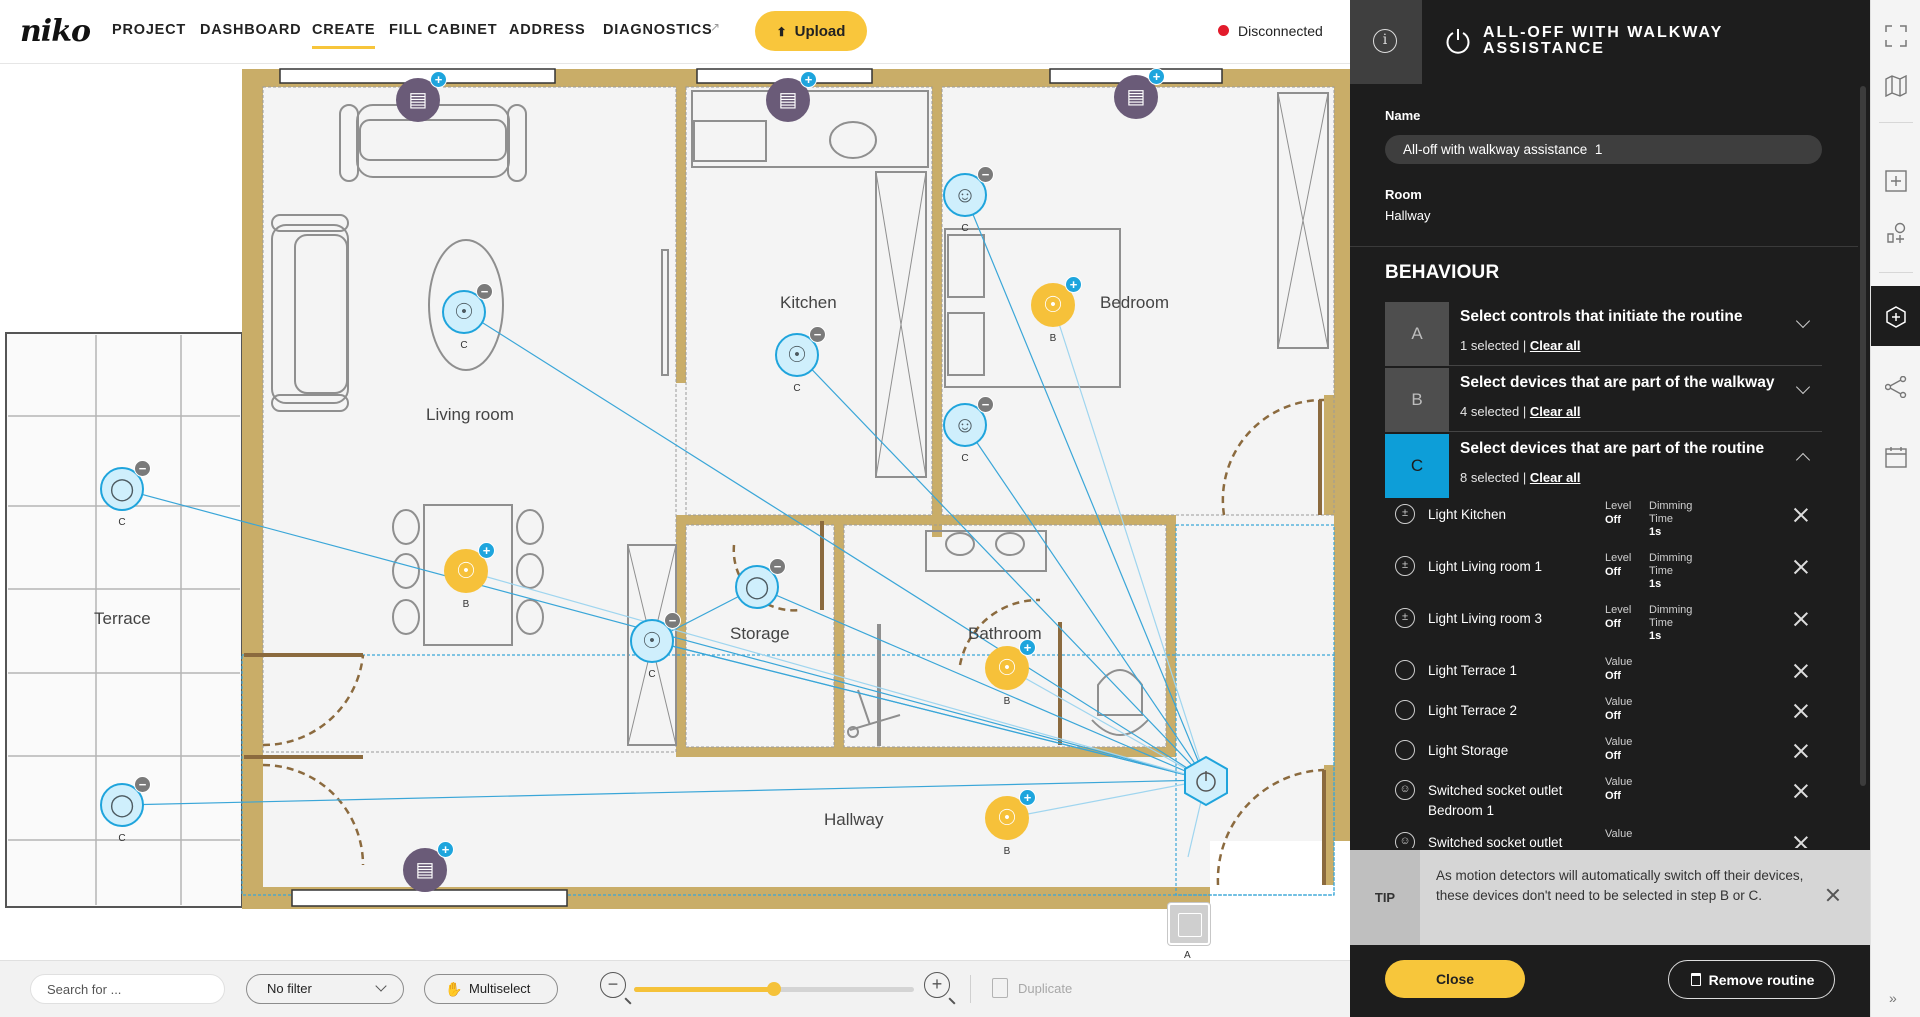 The width and height of the screenshot is (1920, 1017). What do you see at coordinates (1751, 979) in the screenshot?
I see `remove-routine-button: Remove routine` at bounding box center [1751, 979].